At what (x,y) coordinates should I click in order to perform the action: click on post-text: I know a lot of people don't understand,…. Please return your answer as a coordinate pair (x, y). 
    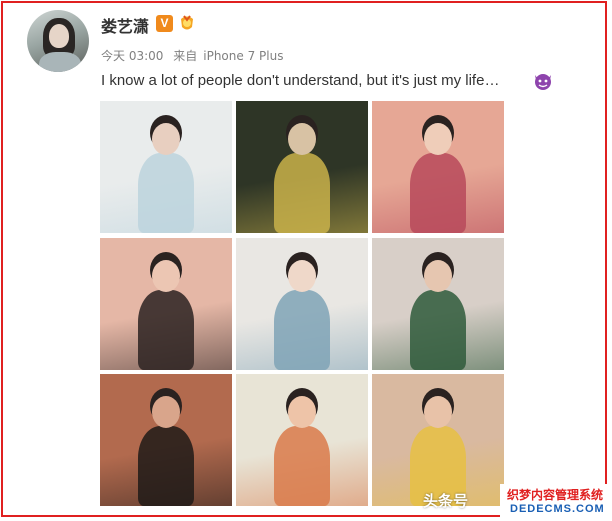
    Looking at the image, I should click on (300, 80).